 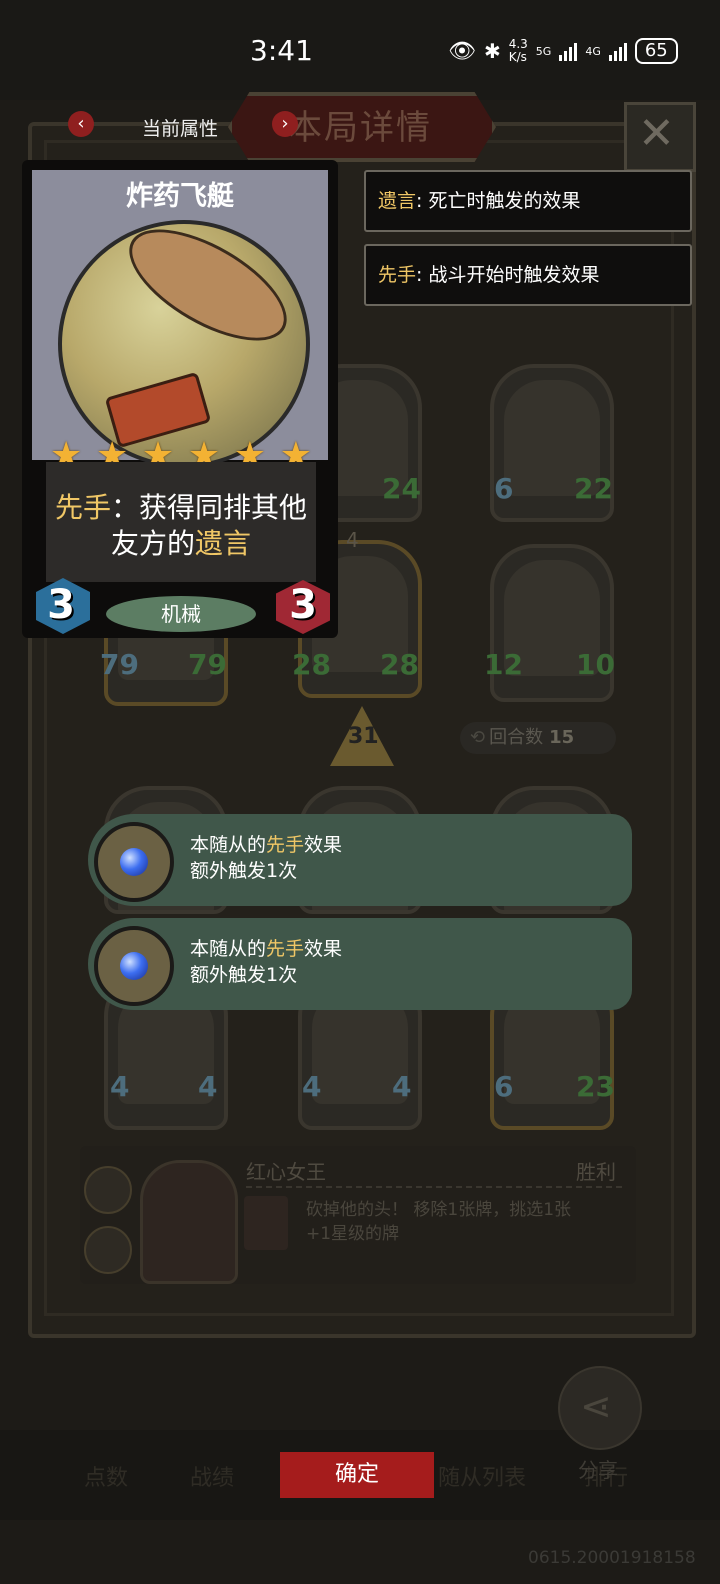 I want to click on minion-attack: 79, so click(x=119, y=664).